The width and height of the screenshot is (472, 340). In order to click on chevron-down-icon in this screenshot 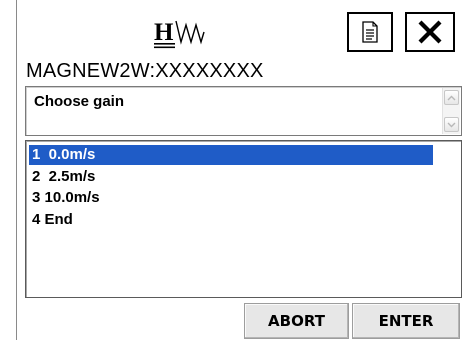, I will do `click(451, 124)`.